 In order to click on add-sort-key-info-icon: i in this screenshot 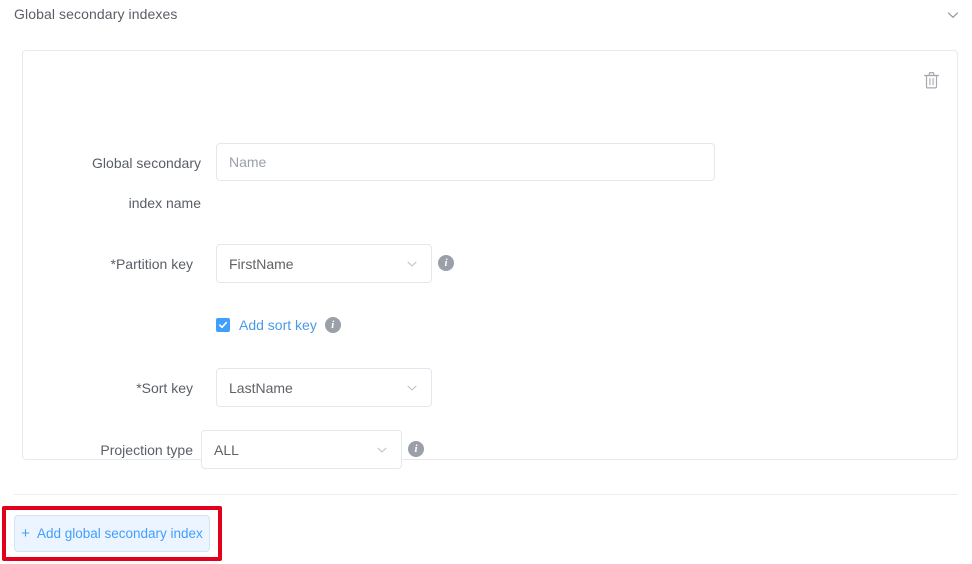, I will do `click(332, 325)`.